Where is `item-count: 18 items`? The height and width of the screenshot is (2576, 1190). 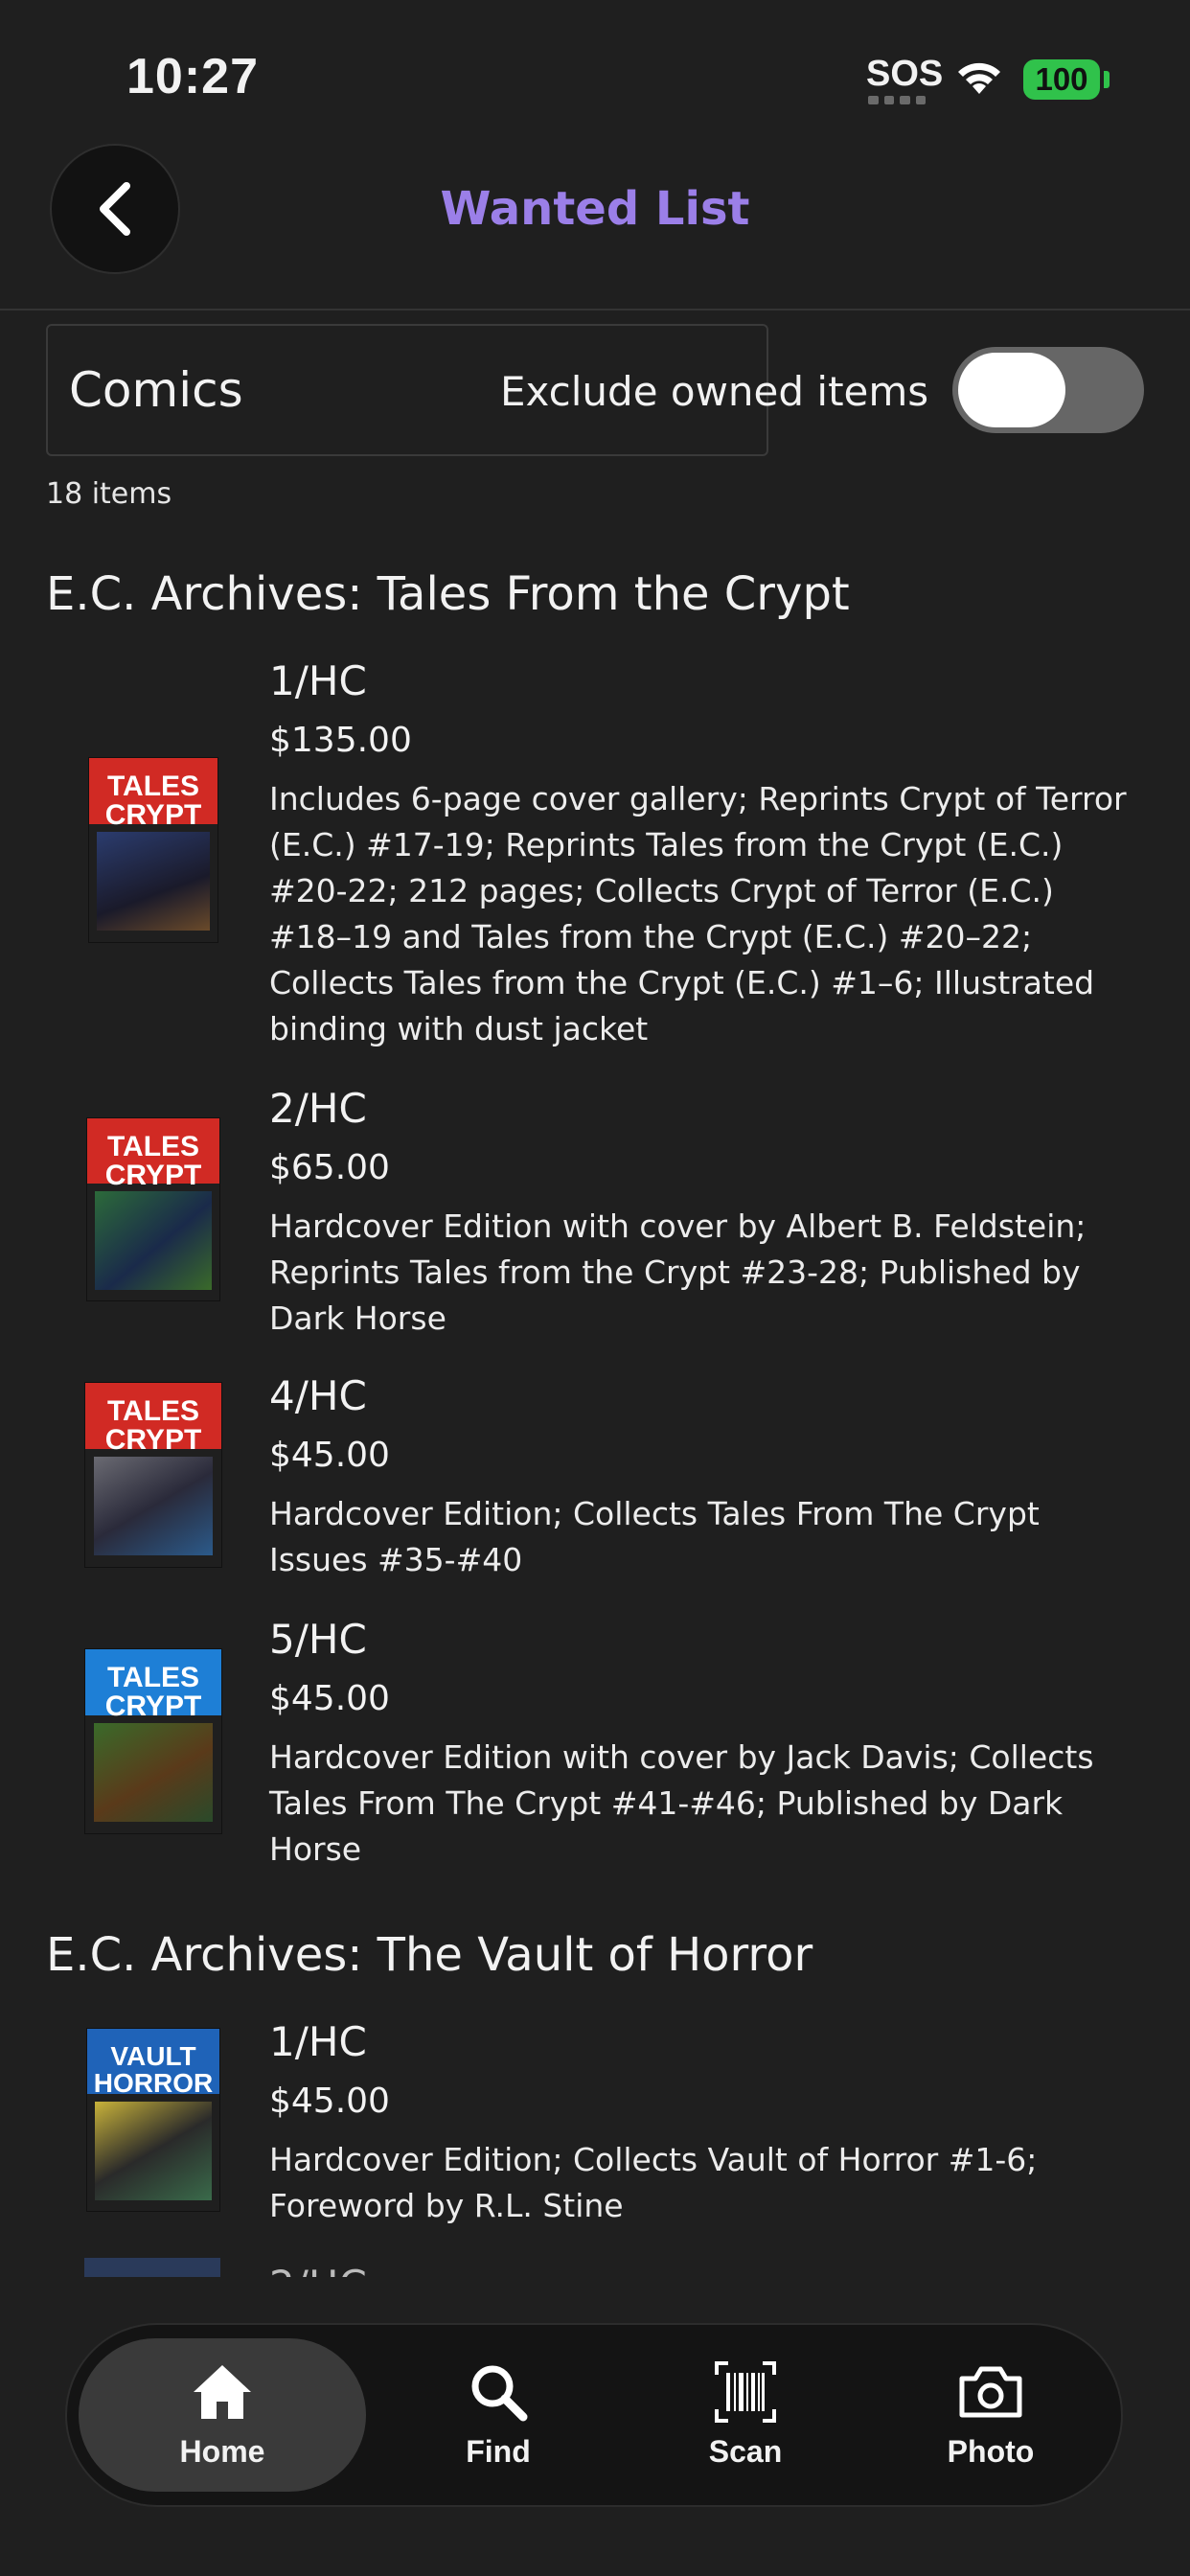
item-count: 18 items is located at coordinates (109, 494).